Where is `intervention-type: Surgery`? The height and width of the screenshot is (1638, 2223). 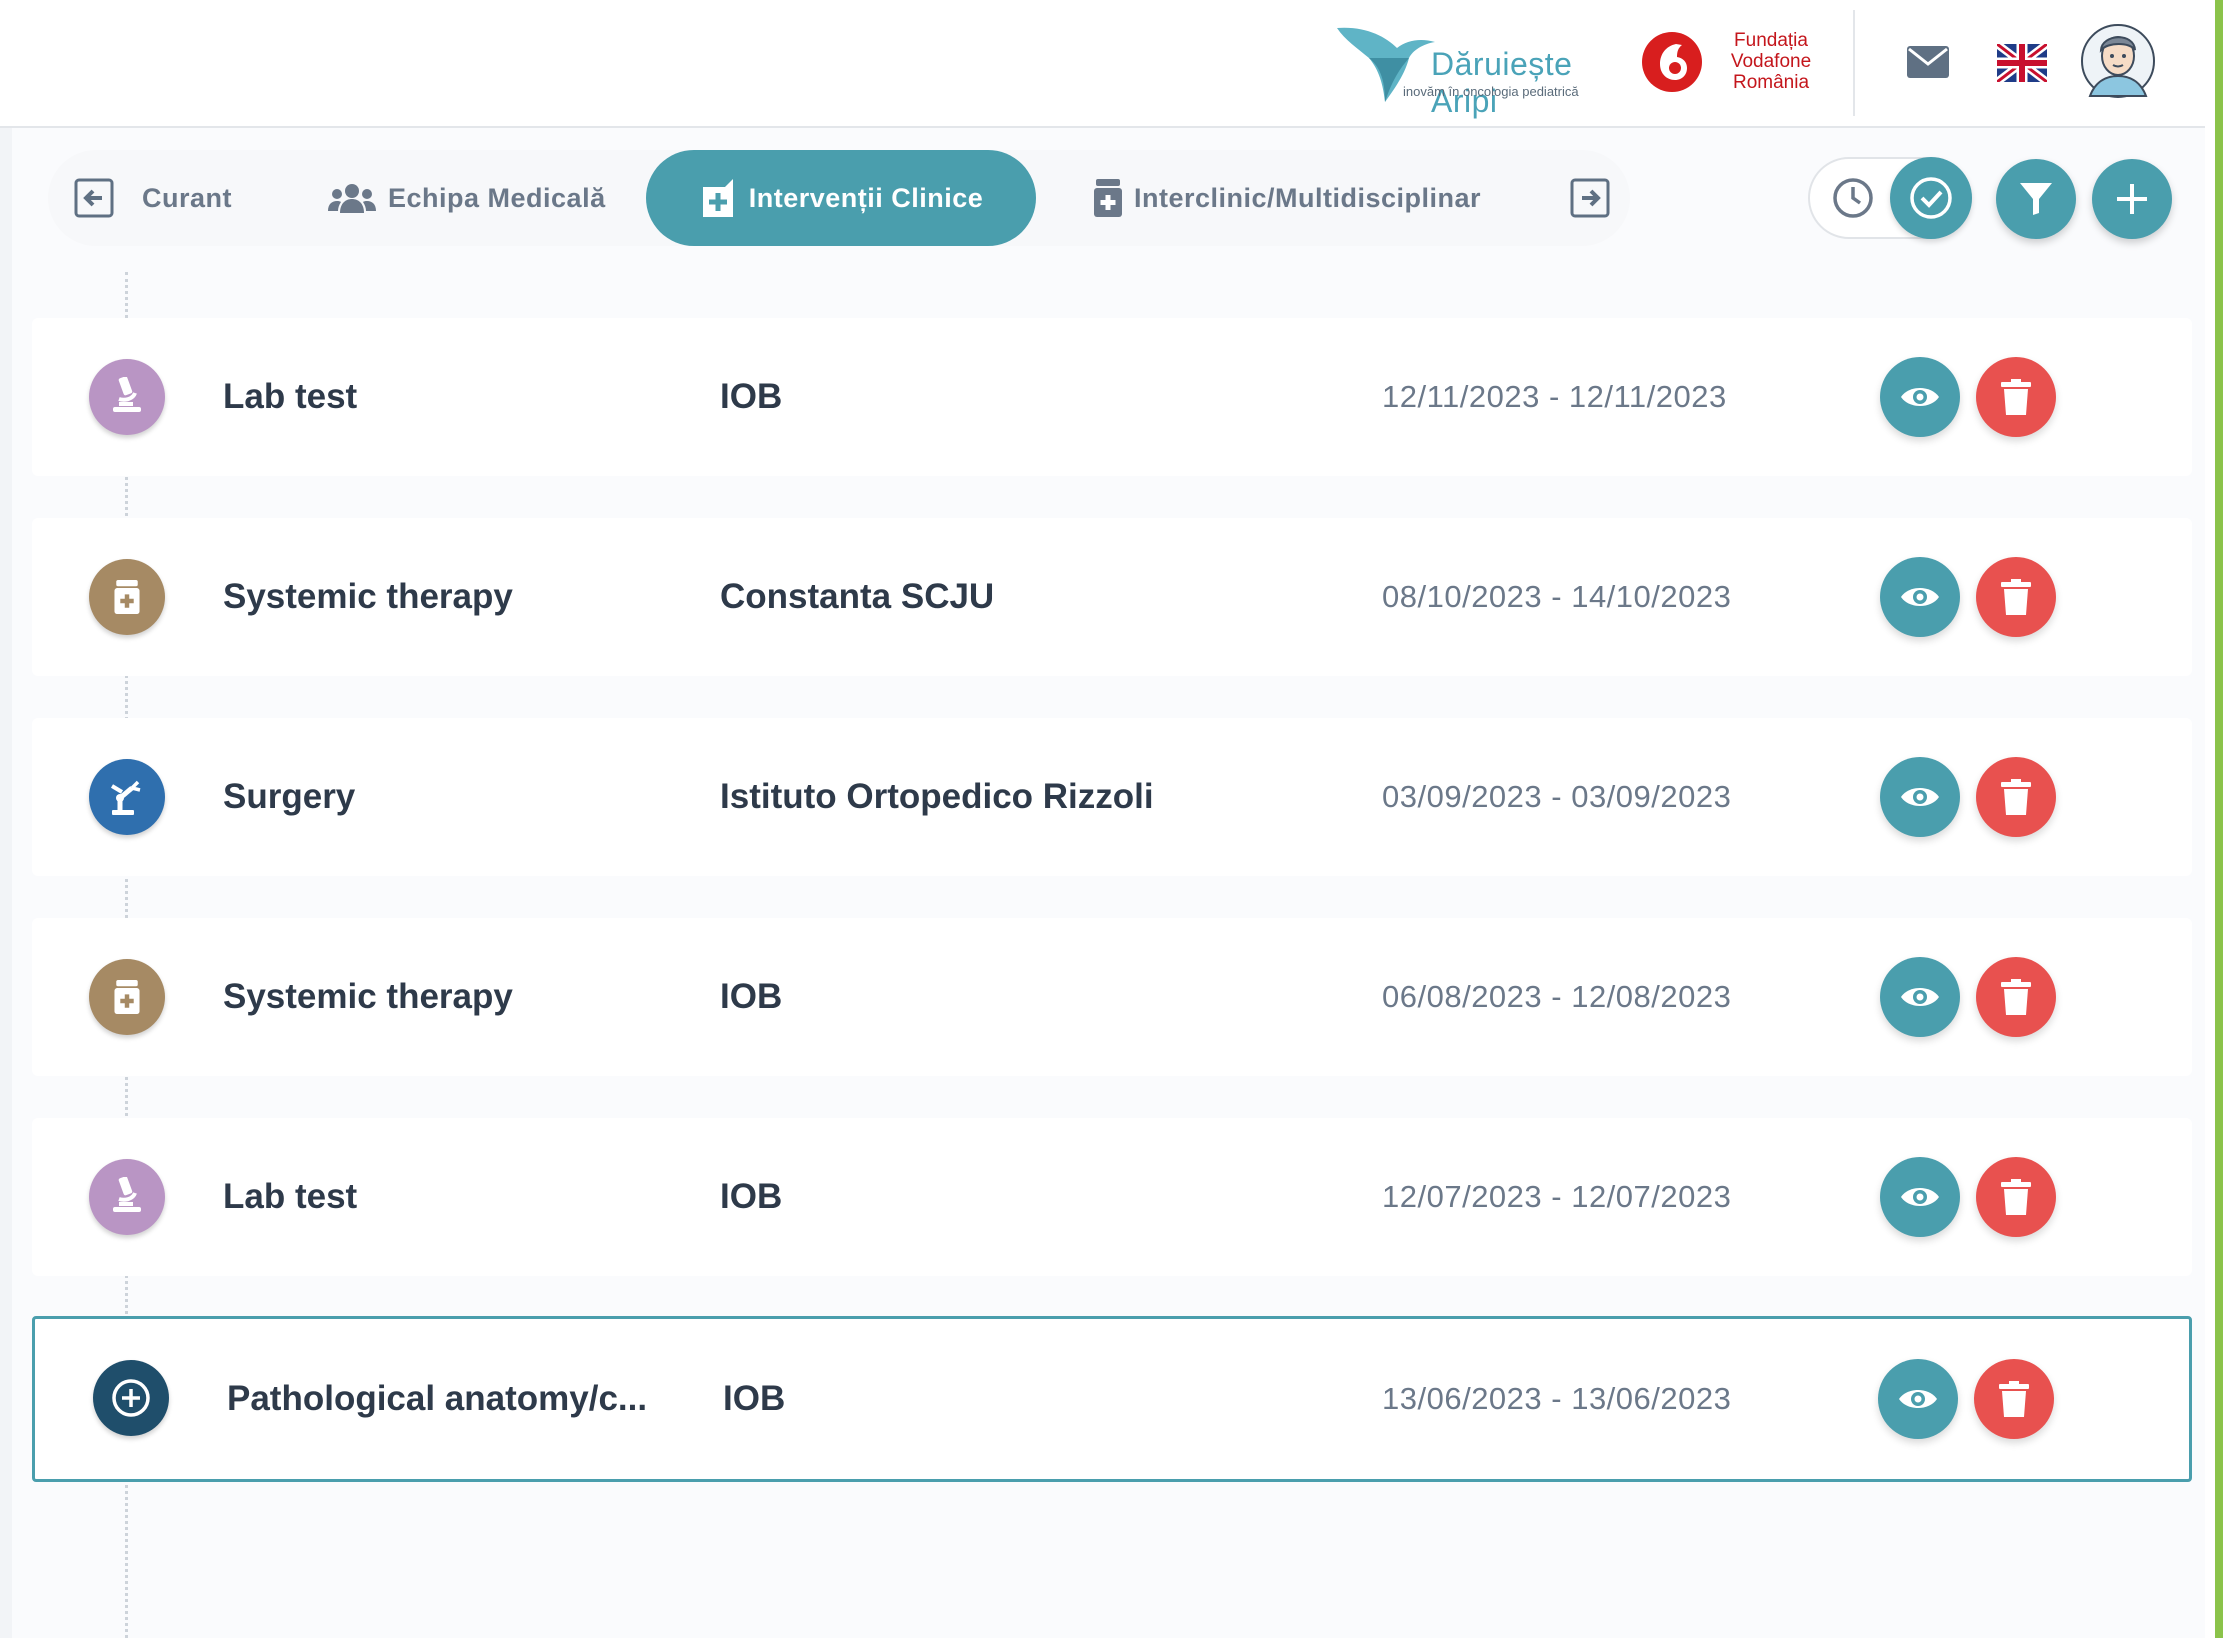 intervention-type: Surgery is located at coordinates (289, 796).